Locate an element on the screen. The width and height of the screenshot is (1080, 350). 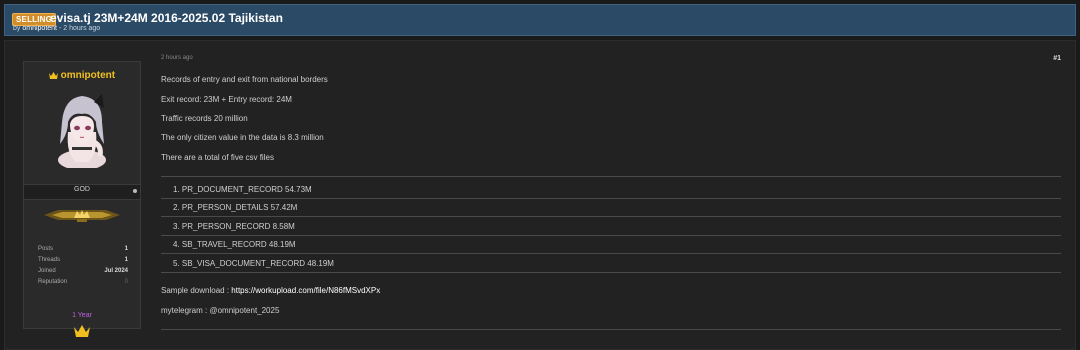
post-number-link: #1 is located at coordinates (1057, 58).